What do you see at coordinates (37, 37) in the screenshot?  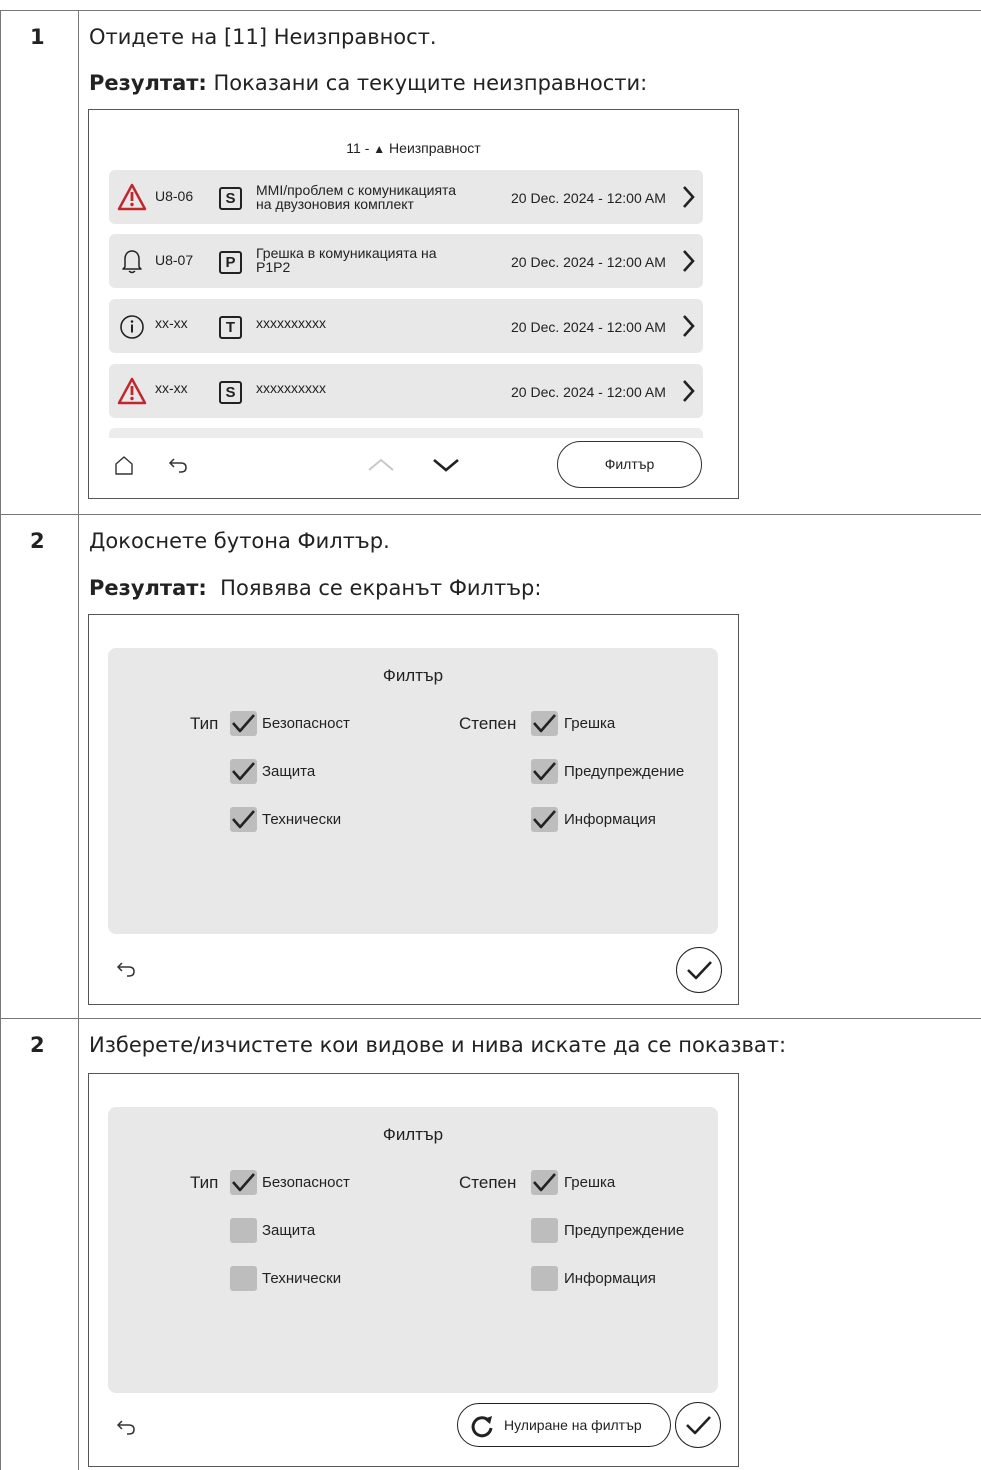 I see `step-number: 1` at bounding box center [37, 37].